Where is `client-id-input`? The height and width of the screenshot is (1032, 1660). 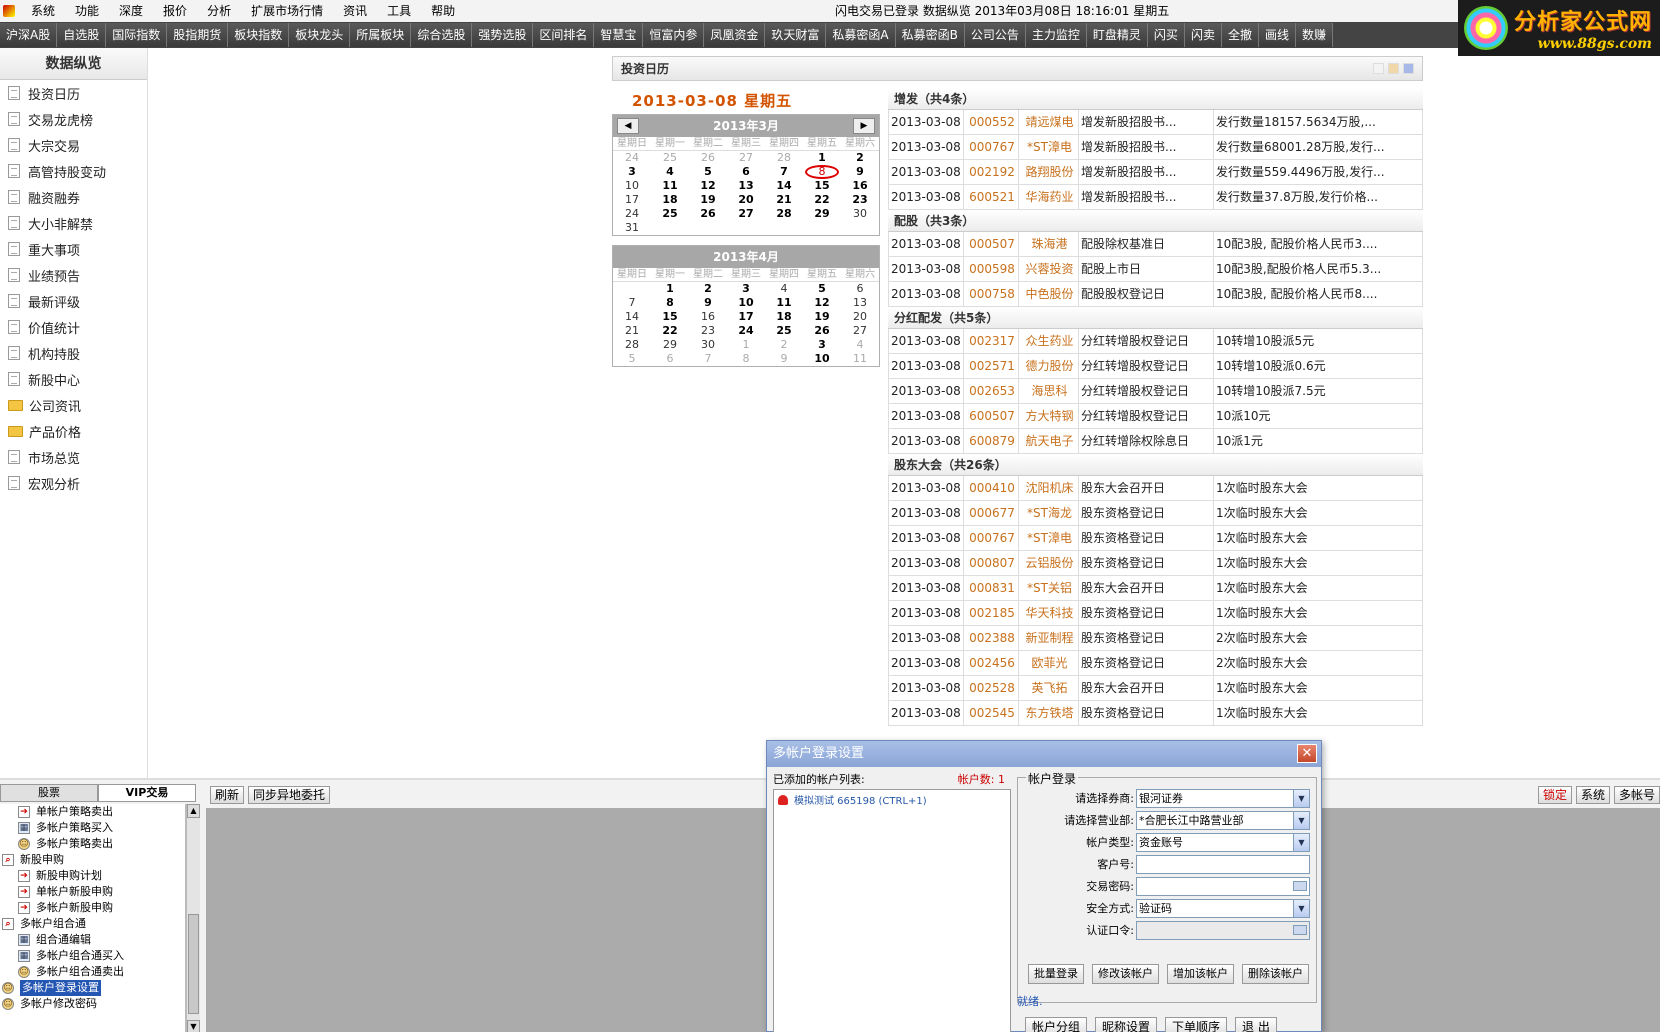 client-id-input is located at coordinates (1223, 864).